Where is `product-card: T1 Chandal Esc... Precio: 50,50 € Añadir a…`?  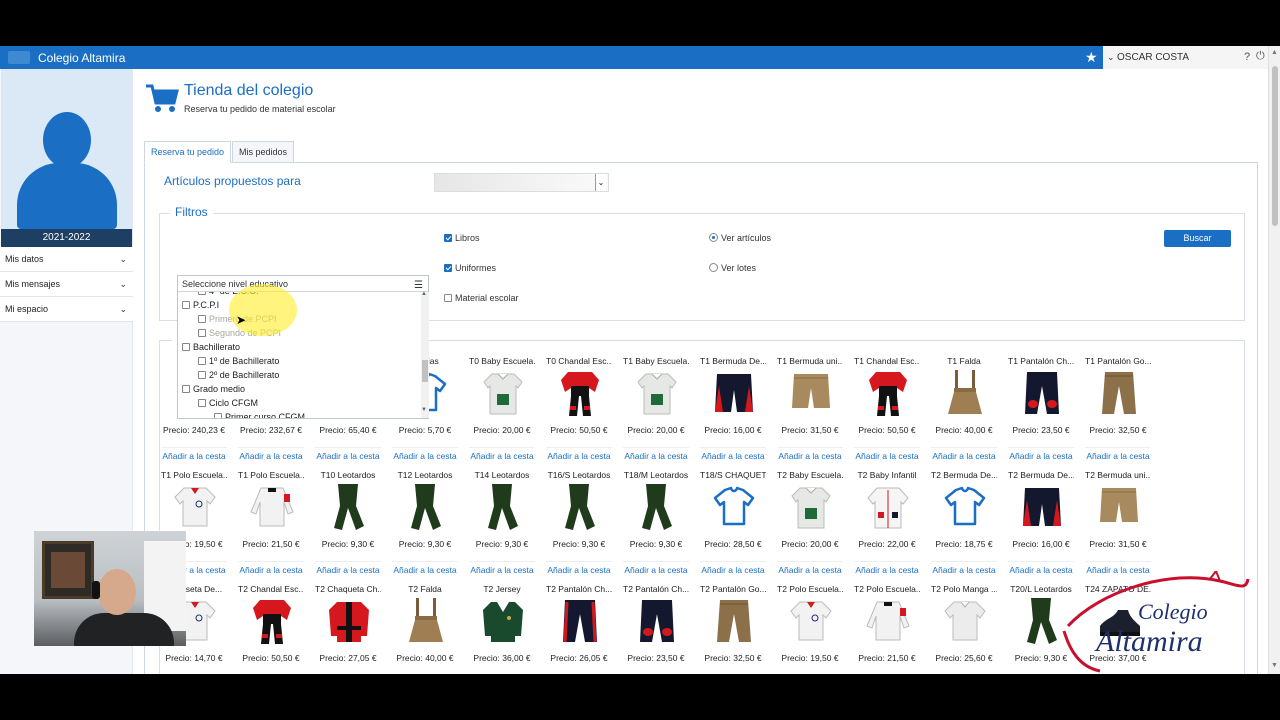
product-card: T1 Chandal Esc... Precio: 50,50 € Añadir a… is located at coordinates (887, 409).